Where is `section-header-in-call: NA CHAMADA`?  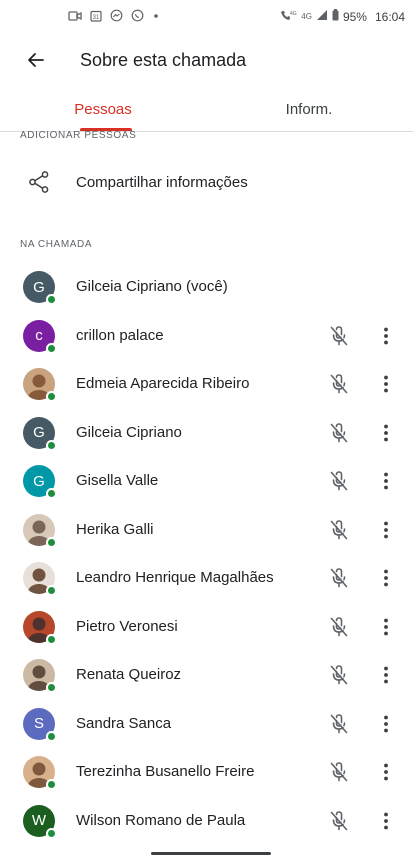 section-header-in-call: NA CHAMADA is located at coordinates (56, 244).